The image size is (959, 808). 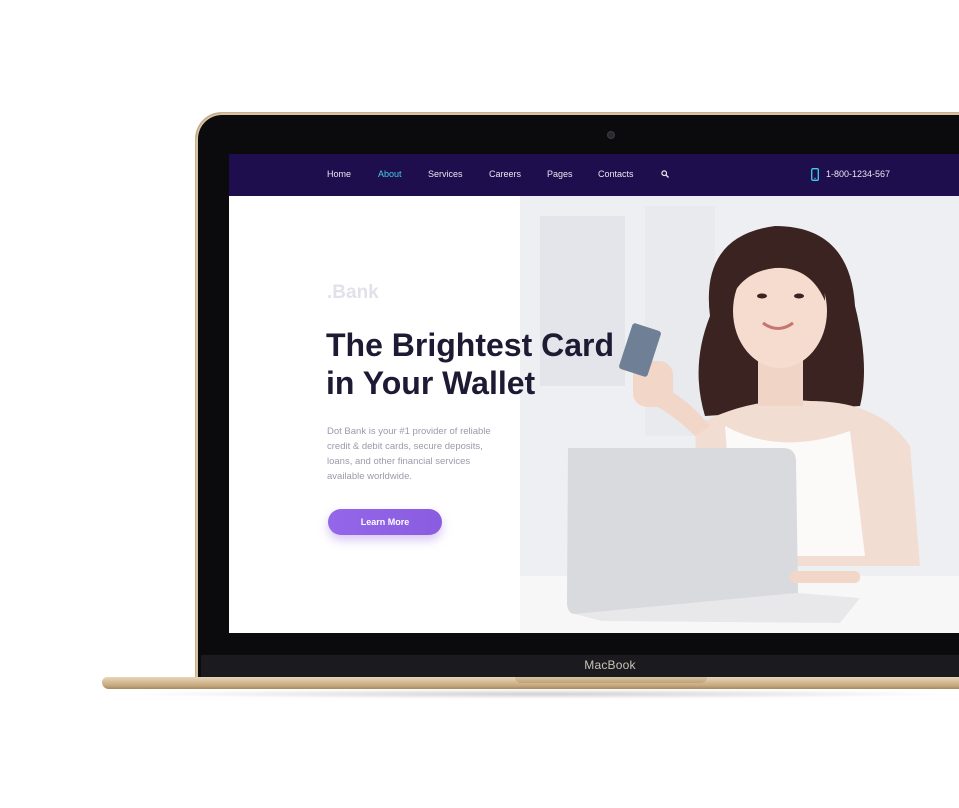 What do you see at coordinates (476, 364) in the screenshot?
I see `hero-headline: The Brightest Card in Your Wallet` at bounding box center [476, 364].